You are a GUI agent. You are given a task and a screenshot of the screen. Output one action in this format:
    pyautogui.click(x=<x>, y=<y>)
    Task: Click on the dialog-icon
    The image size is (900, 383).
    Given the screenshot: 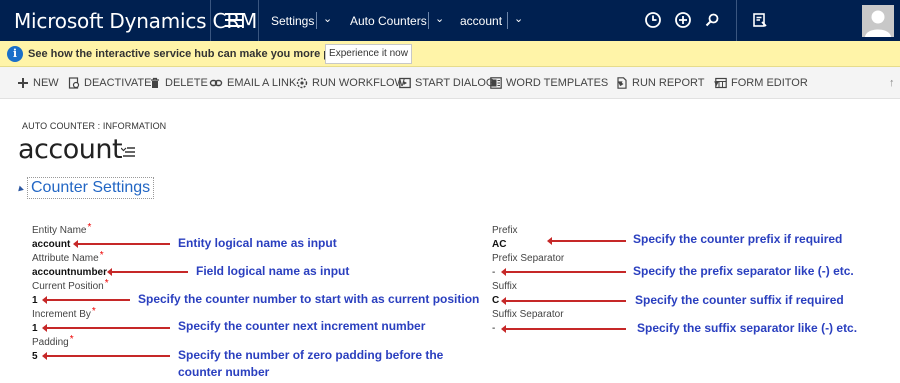 What is the action you would take?
    pyautogui.click(x=405, y=83)
    